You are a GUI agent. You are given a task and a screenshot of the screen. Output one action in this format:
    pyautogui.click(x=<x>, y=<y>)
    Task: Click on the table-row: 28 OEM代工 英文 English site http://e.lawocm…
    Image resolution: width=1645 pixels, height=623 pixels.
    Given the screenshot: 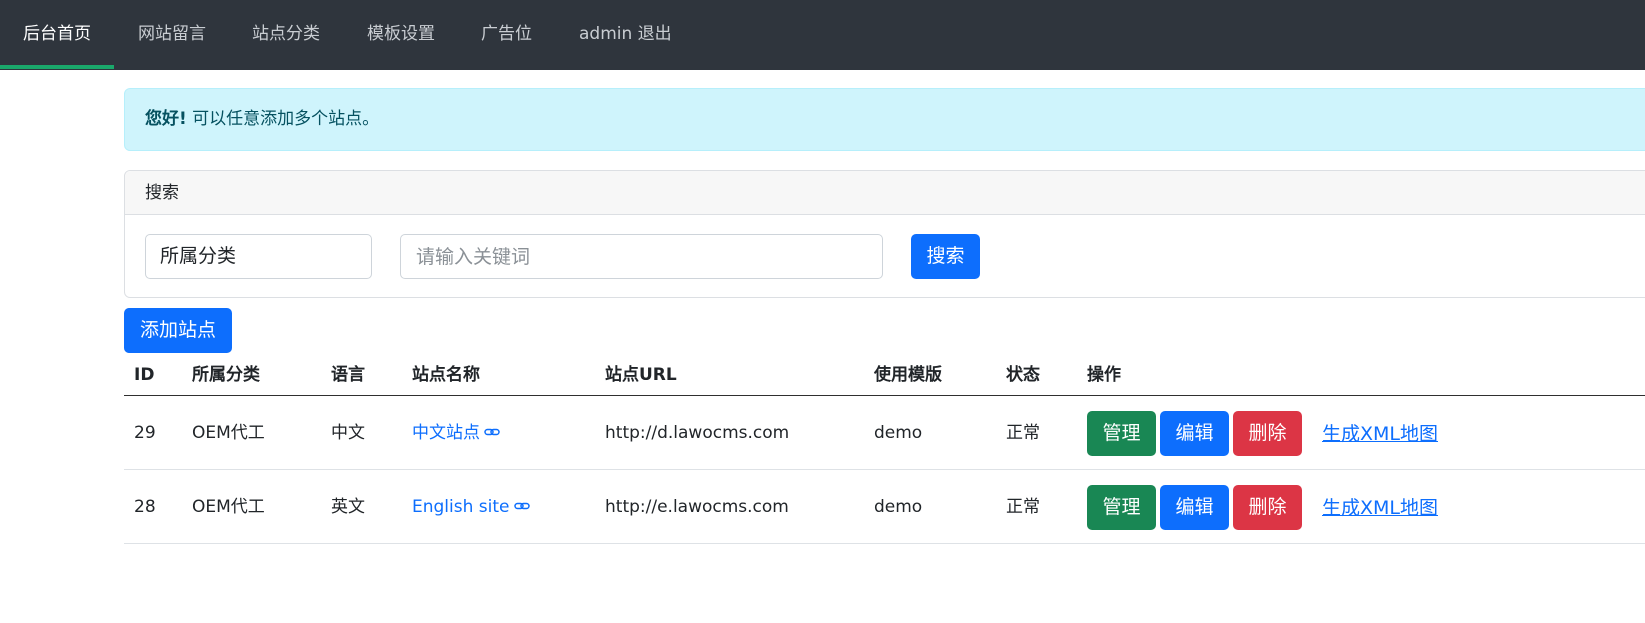 What is the action you would take?
    pyautogui.click(x=884, y=507)
    